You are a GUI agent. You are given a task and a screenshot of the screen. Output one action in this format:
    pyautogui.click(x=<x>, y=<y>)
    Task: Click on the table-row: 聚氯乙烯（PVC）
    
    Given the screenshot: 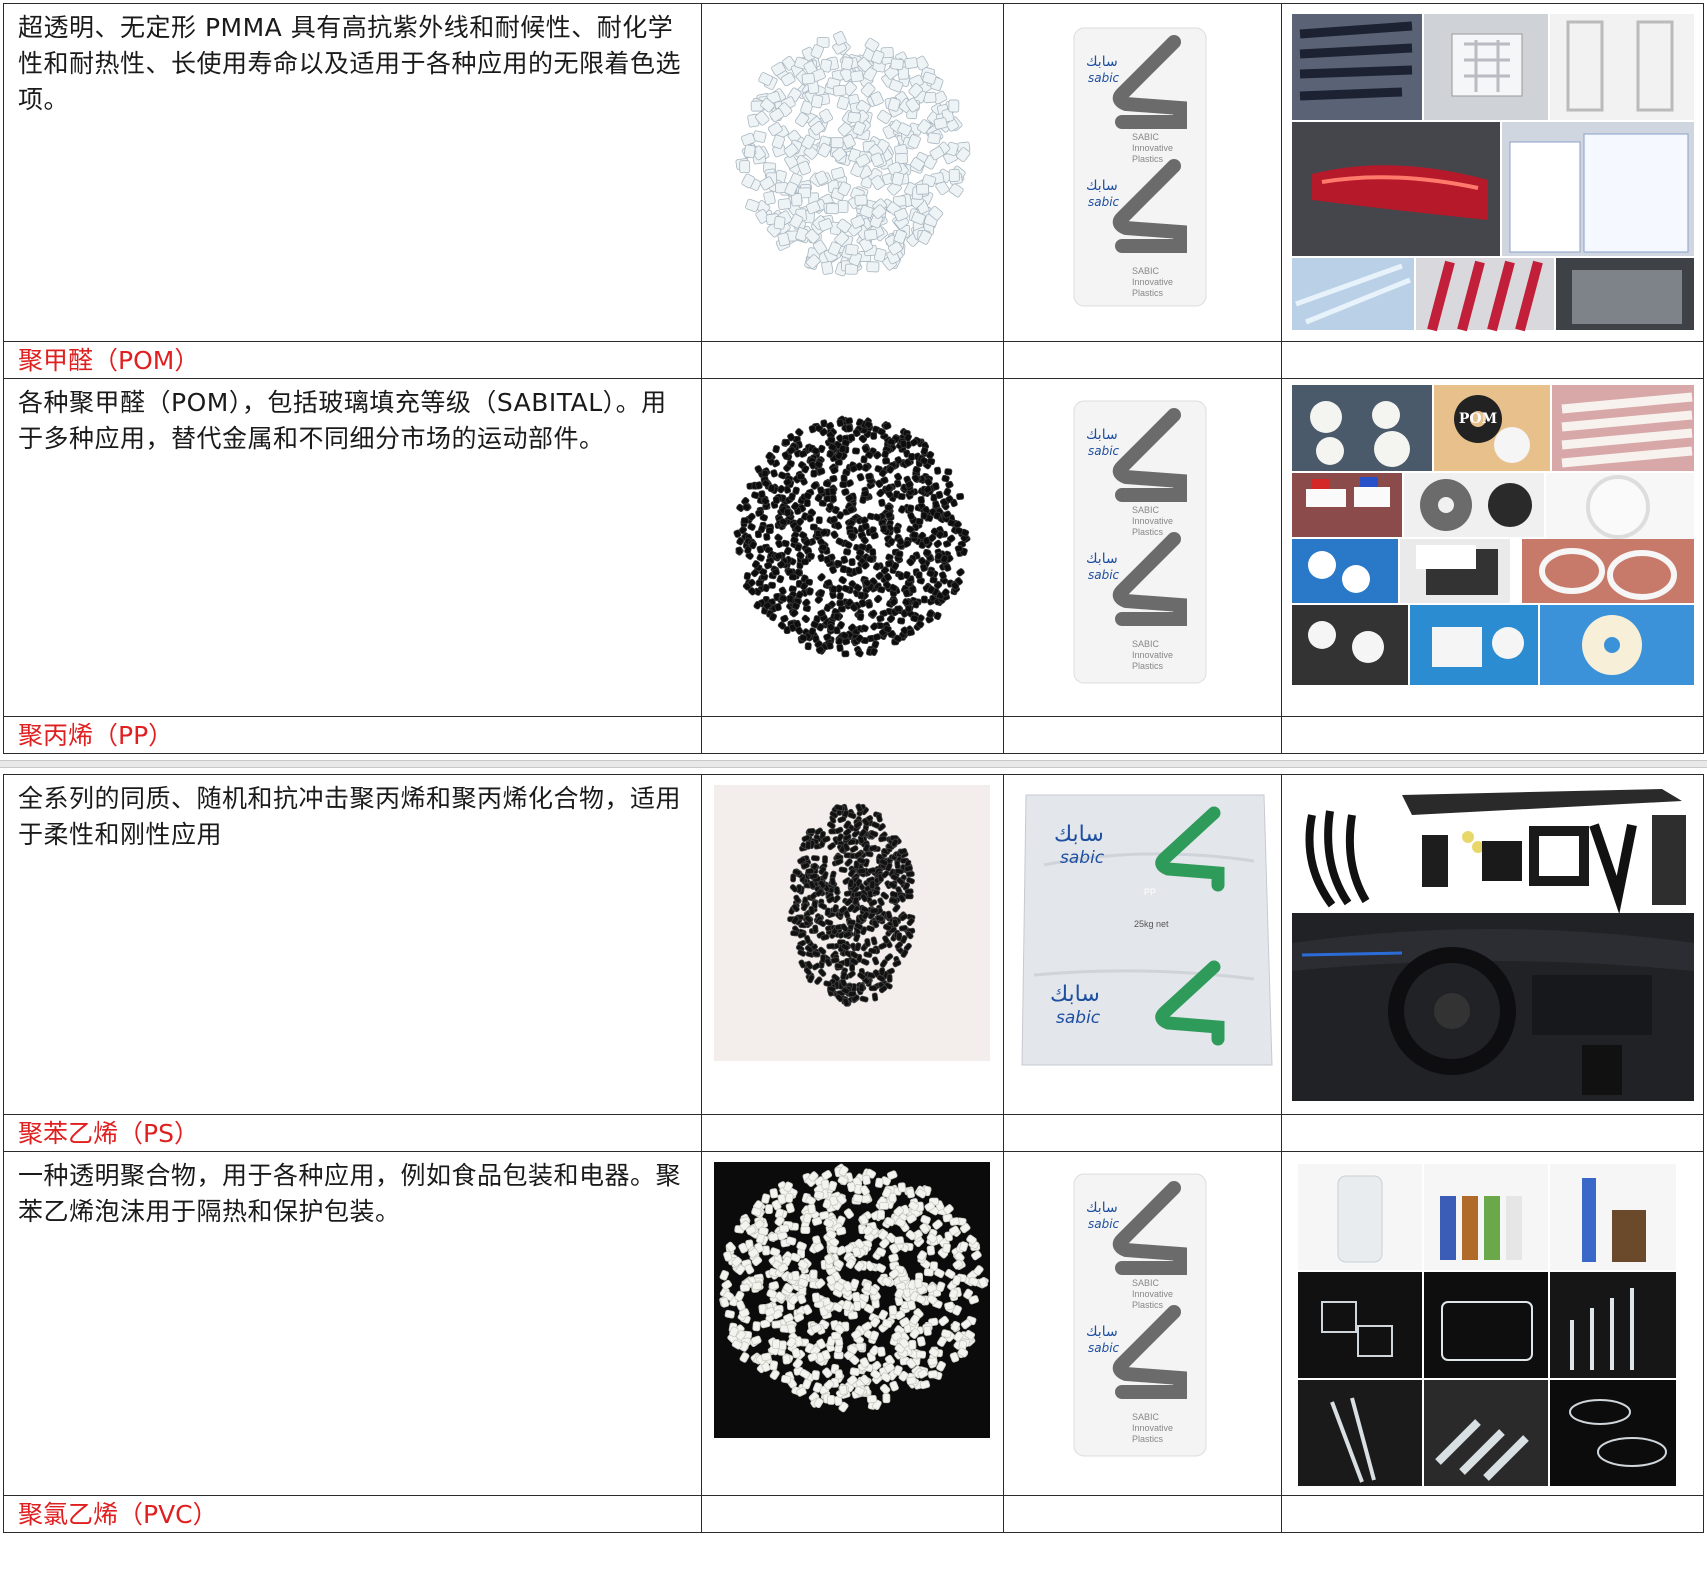 What is the action you would take?
    pyautogui.click(x=853, y=1514)
    